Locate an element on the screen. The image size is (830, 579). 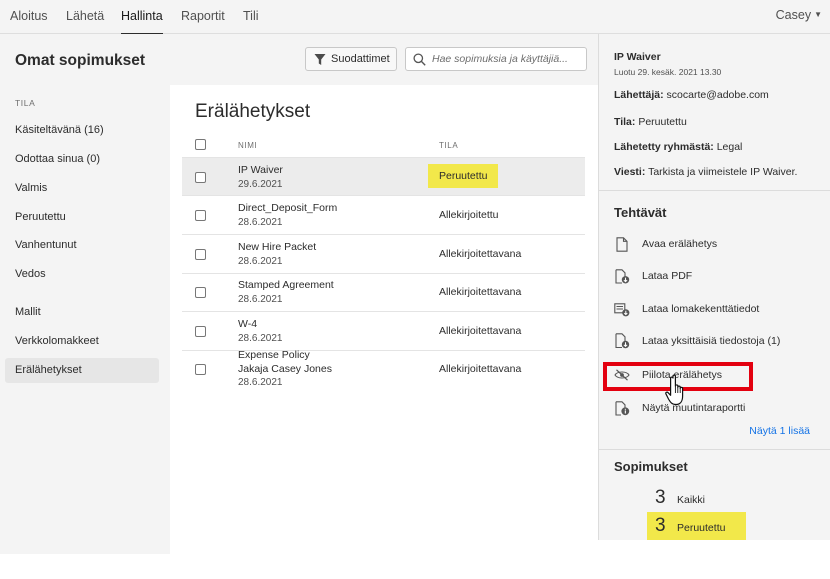
task-download-files: Lataa yksittäisiä tiedostoja (1) is located at coordinates (697, 341).